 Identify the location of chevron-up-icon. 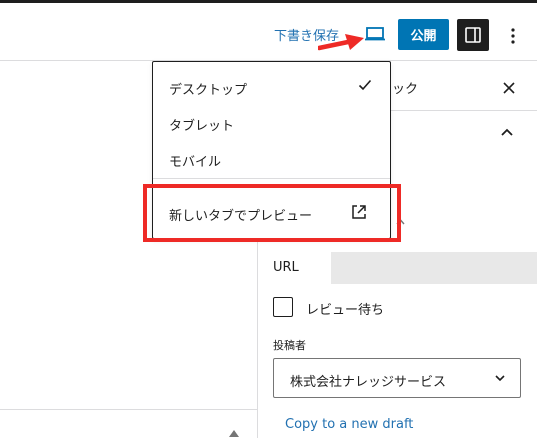
(507, 132).